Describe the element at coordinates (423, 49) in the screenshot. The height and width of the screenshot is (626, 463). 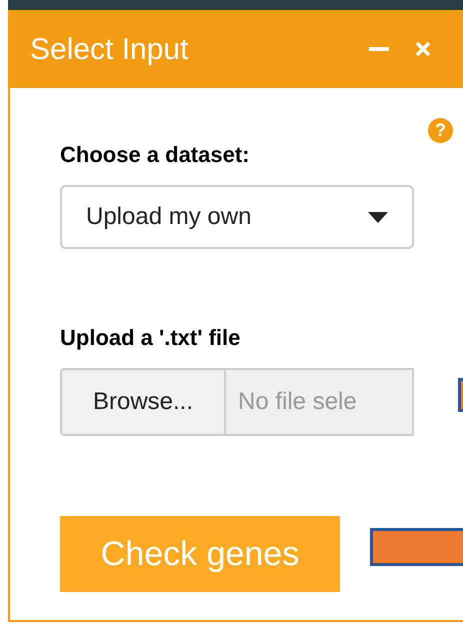
I see `close-icon` at that location.